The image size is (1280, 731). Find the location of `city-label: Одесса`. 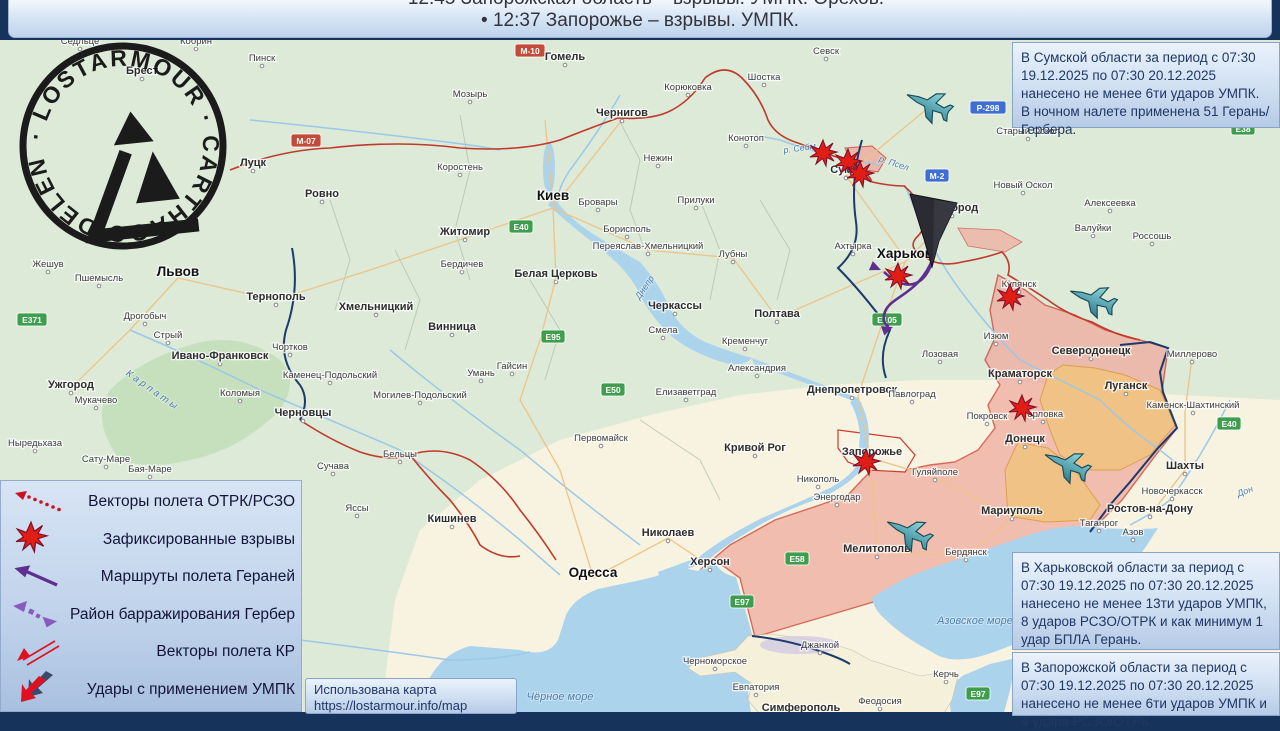

city-label: Одесса is located at coordinates (593, 572).